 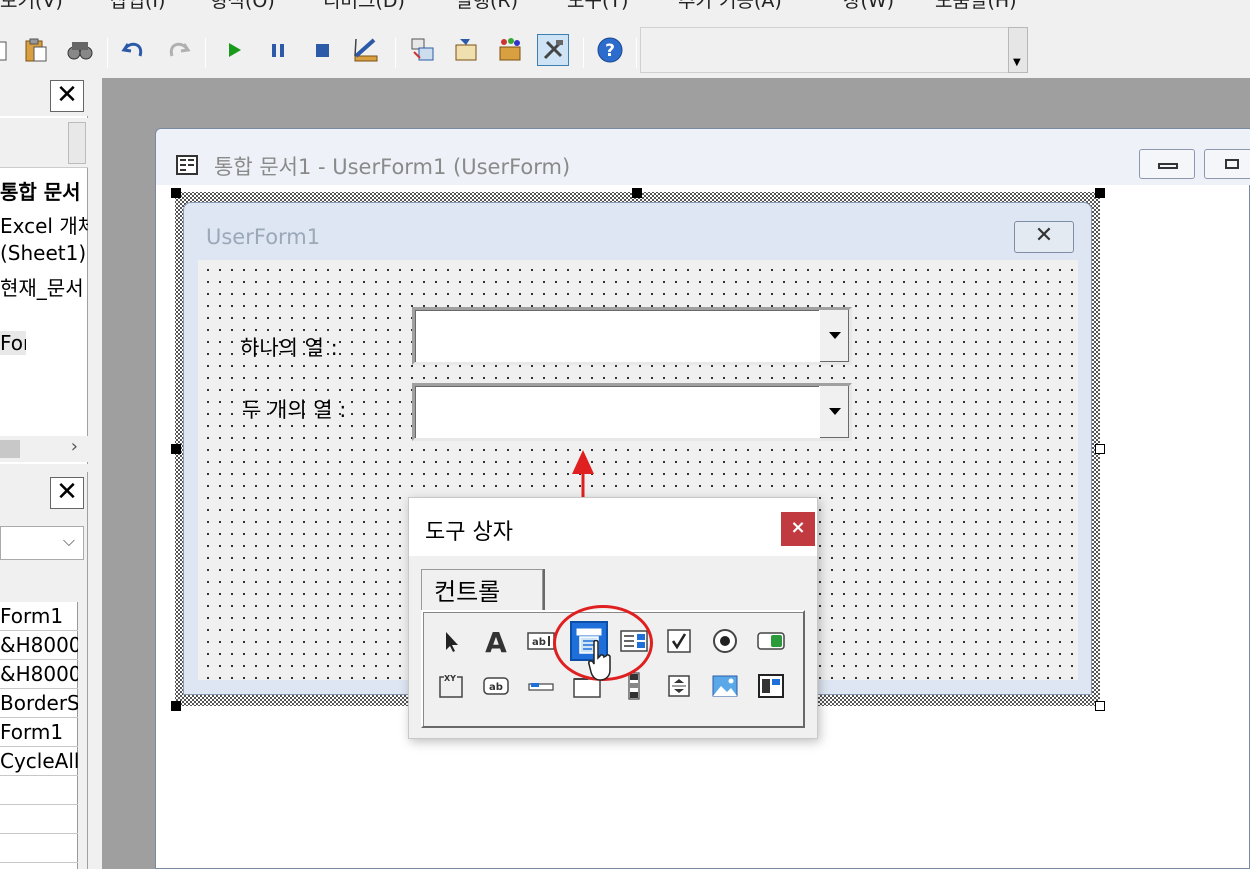 I want to click on tree-item-workbook: 현재_문서, so click(x=44, y=286).